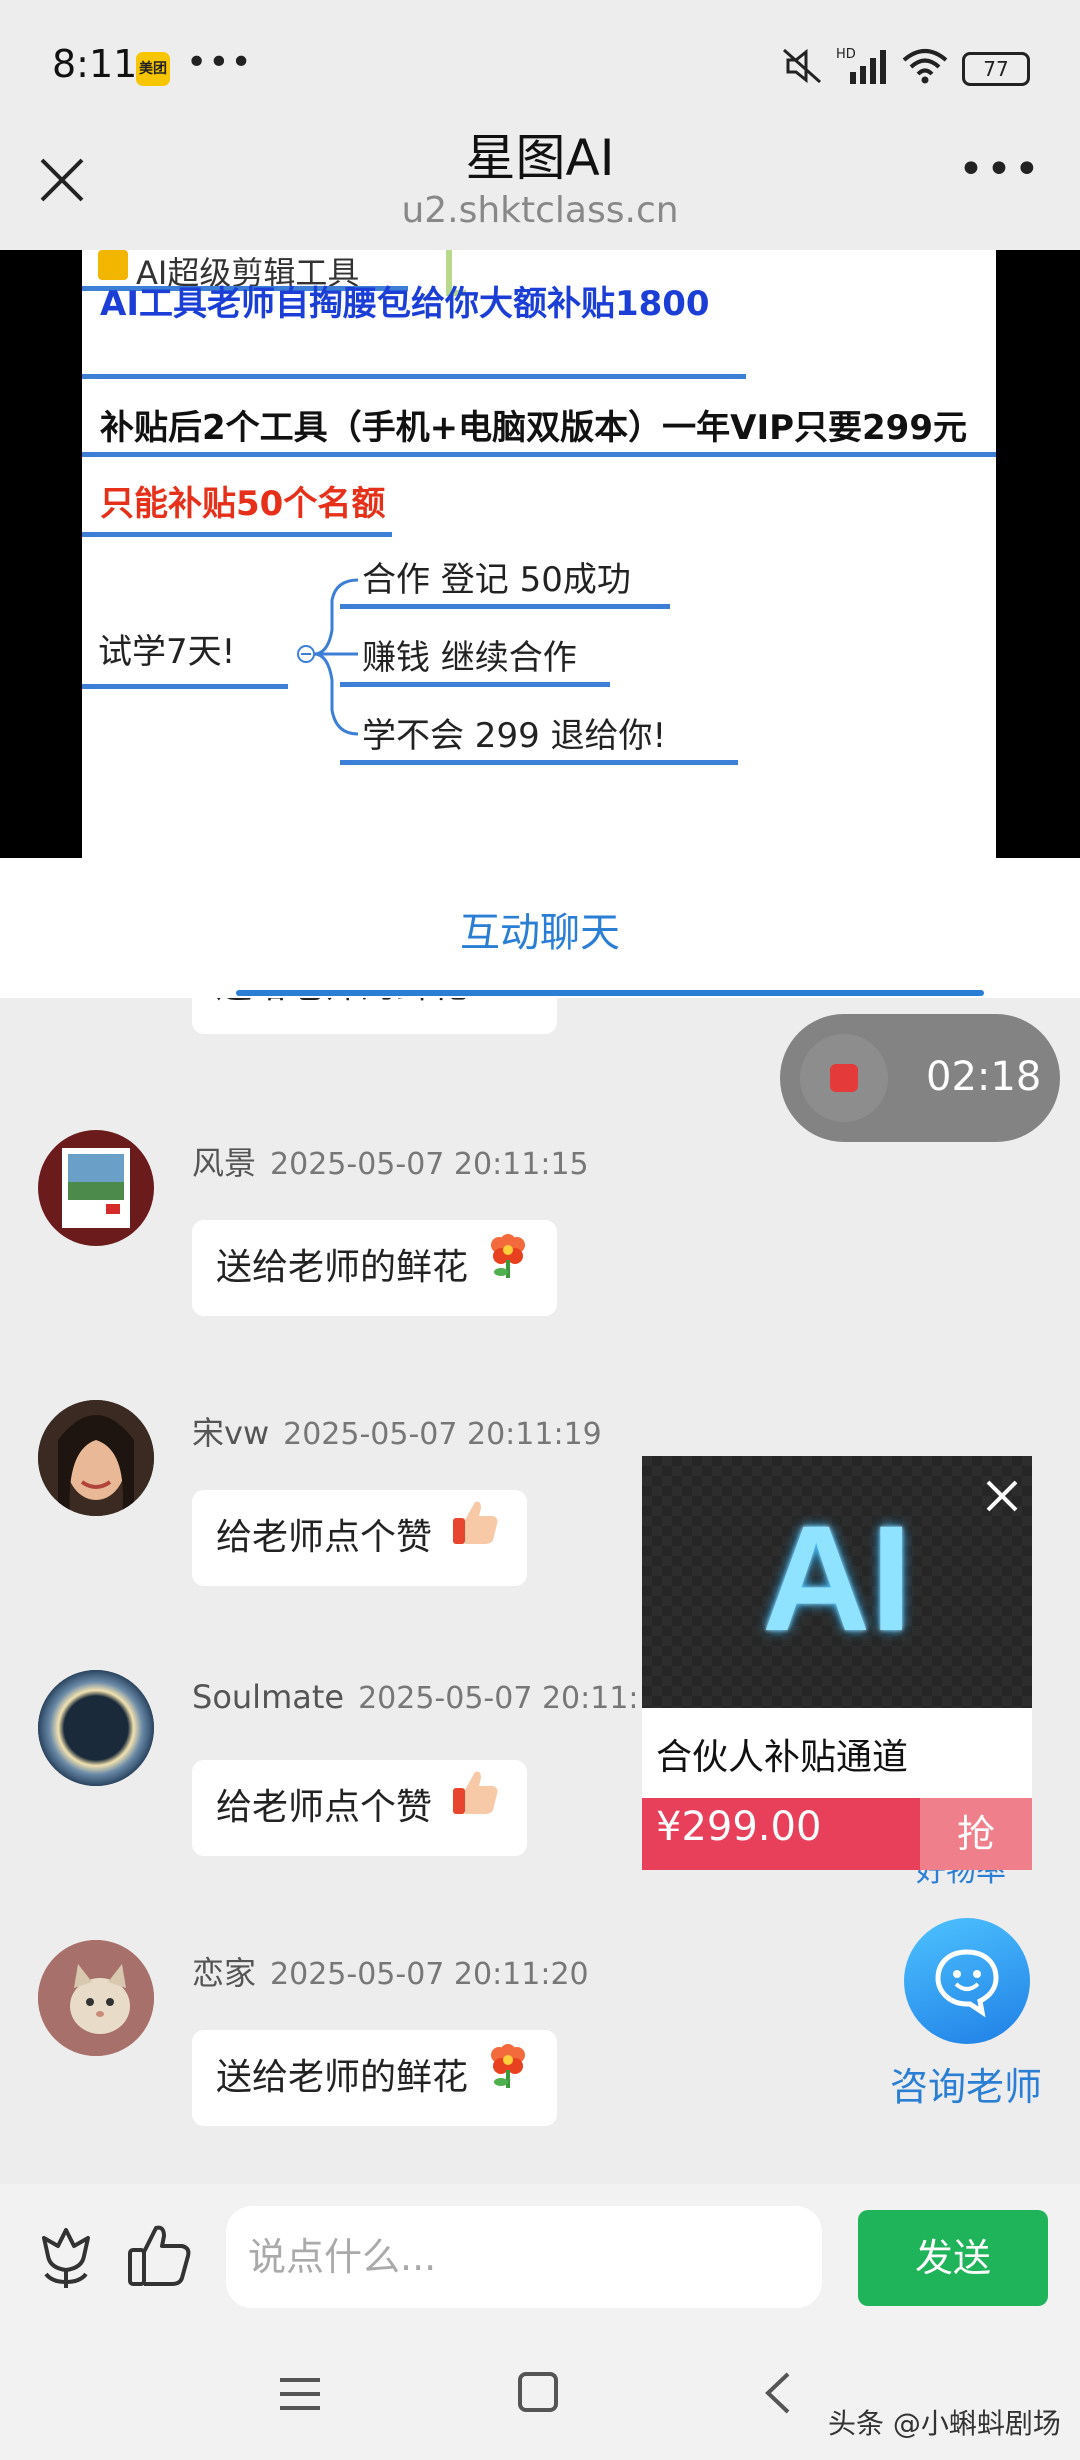 This screenshot has width=1080, height=2460. What do you see at coordinates (999, 174) in the screenshot?
I see `more-menu-icon: •••` at bounding box center [999, 174].